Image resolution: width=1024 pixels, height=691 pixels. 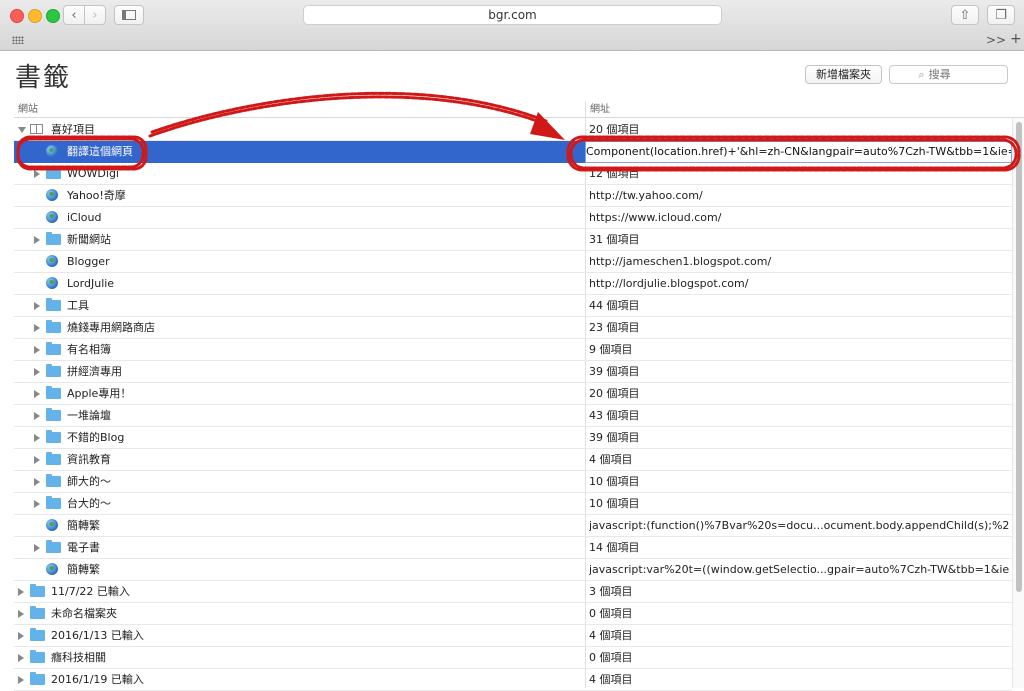 I want to click on bookmark-address: http://lordjulie.blogspot.com/, so click(x=669, y=283).